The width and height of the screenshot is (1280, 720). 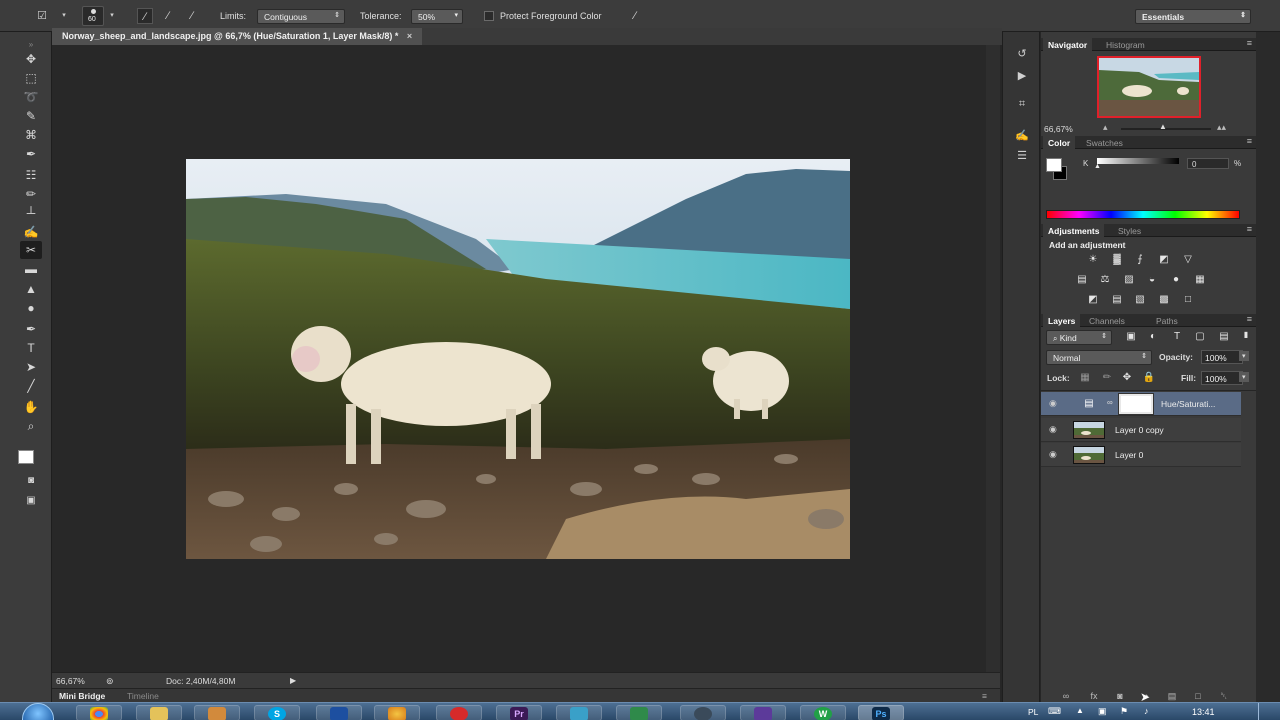 I want to click on new-layer-icon: □, so click(x=1198, y=696).